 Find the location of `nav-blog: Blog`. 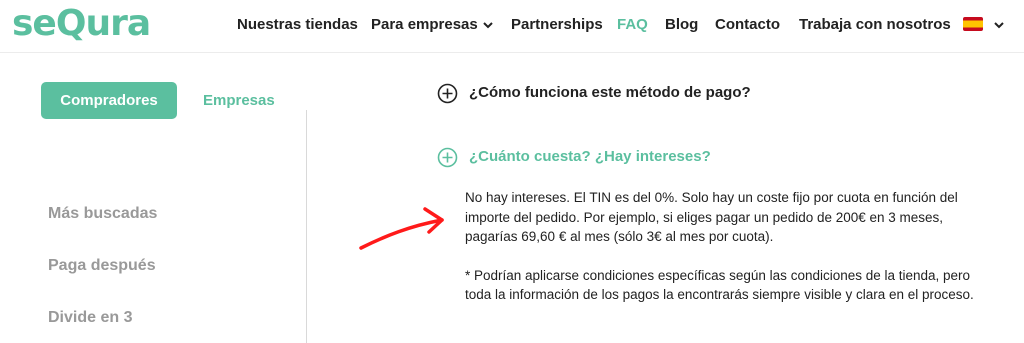

nav-blog: Blog is located at coordinates (681, 25).